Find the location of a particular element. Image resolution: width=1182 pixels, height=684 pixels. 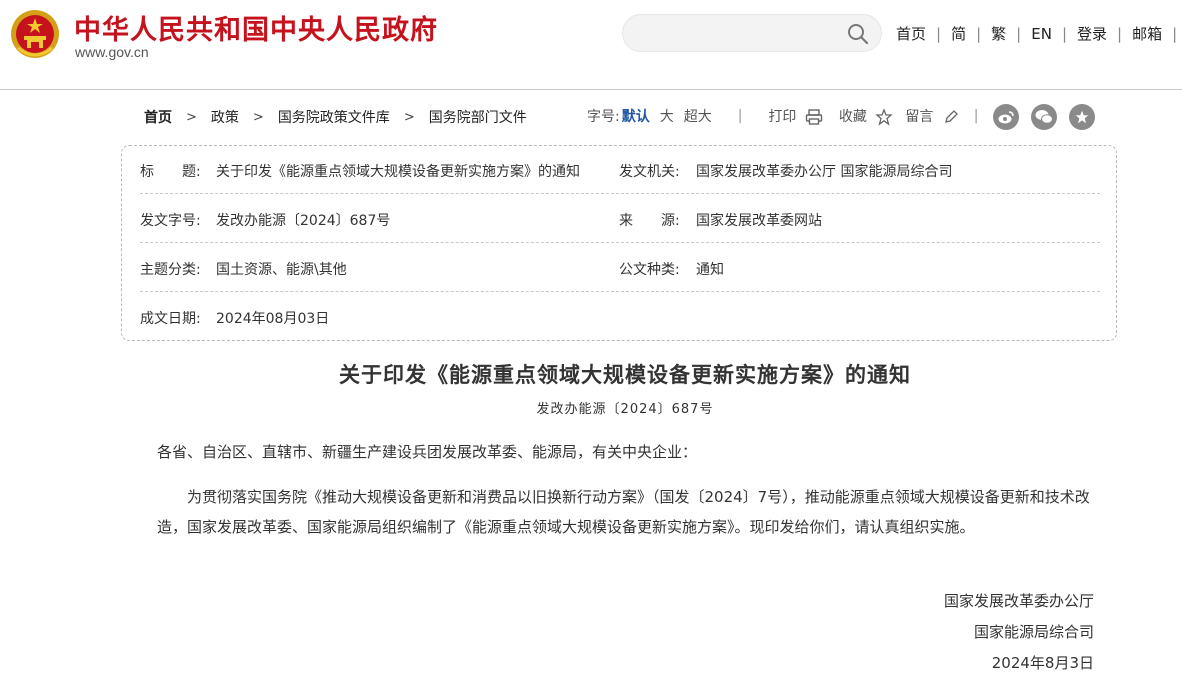

favorite-star-icon is located at coordinates (1082, 117).